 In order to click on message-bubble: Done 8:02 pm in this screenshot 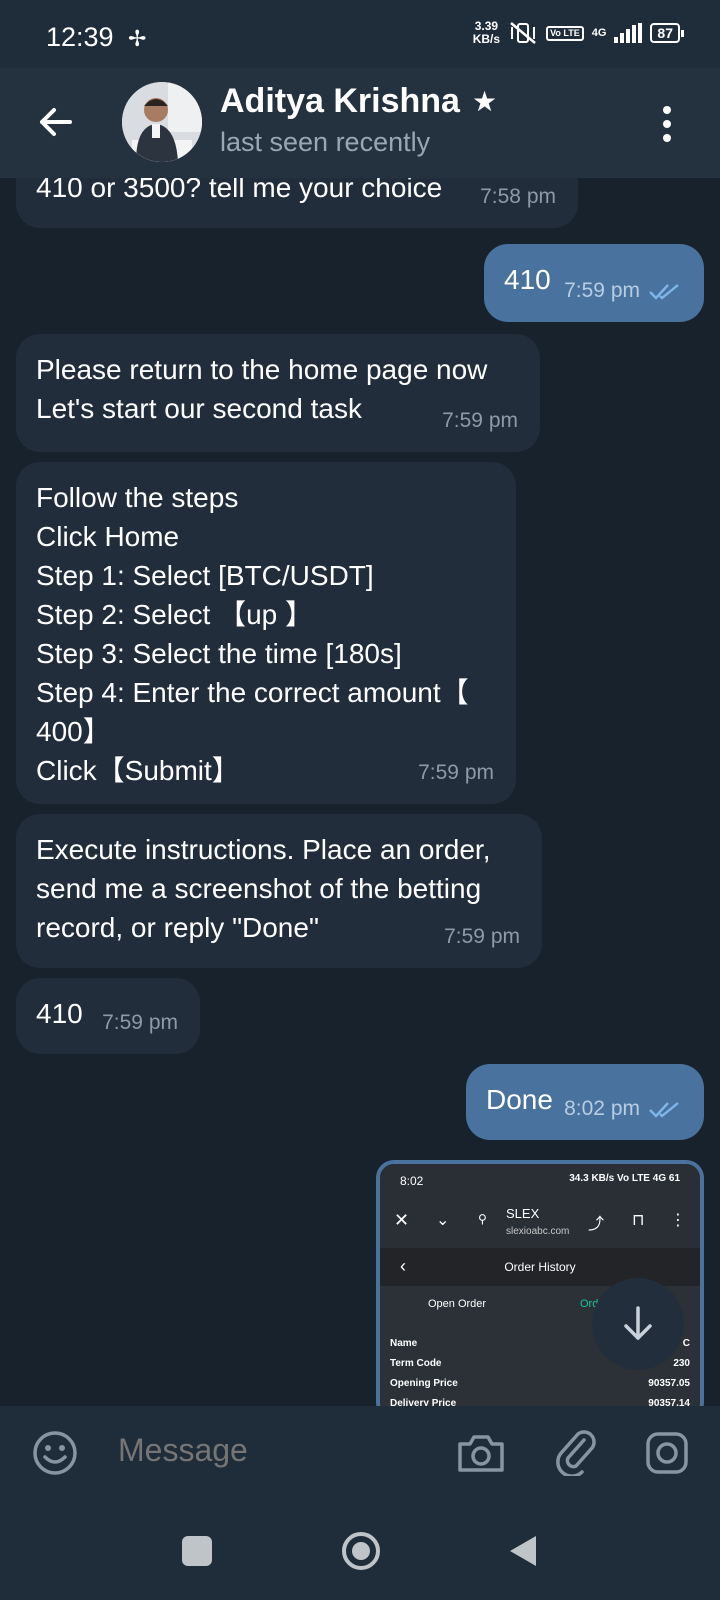, I will do `click(585, 1102)`.